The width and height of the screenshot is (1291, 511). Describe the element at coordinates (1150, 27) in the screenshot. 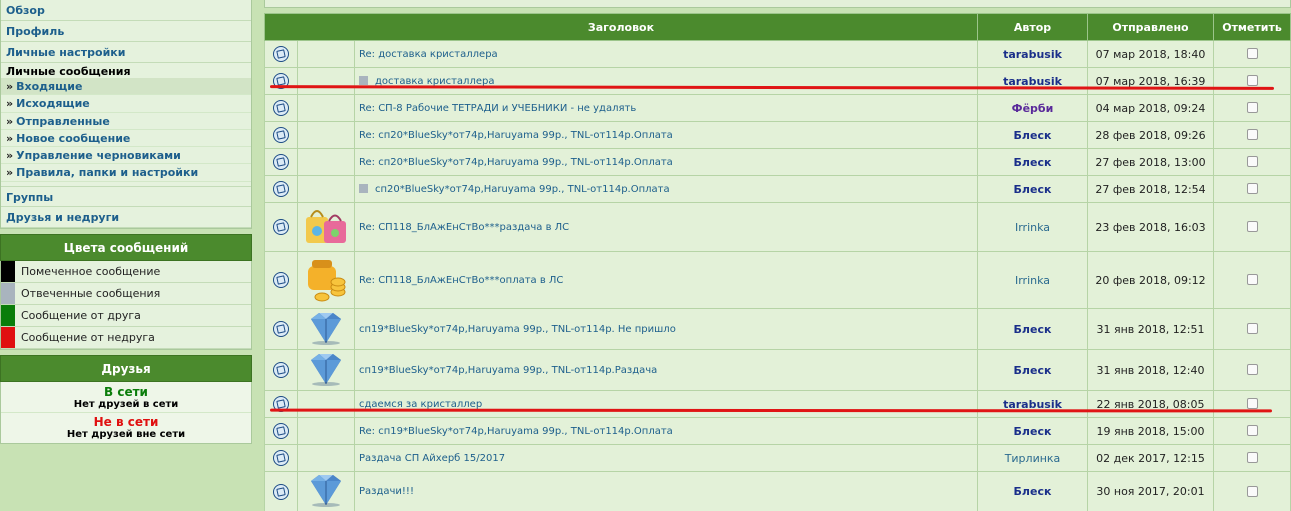

I see `col-sent-header: Отправлено` at that location.